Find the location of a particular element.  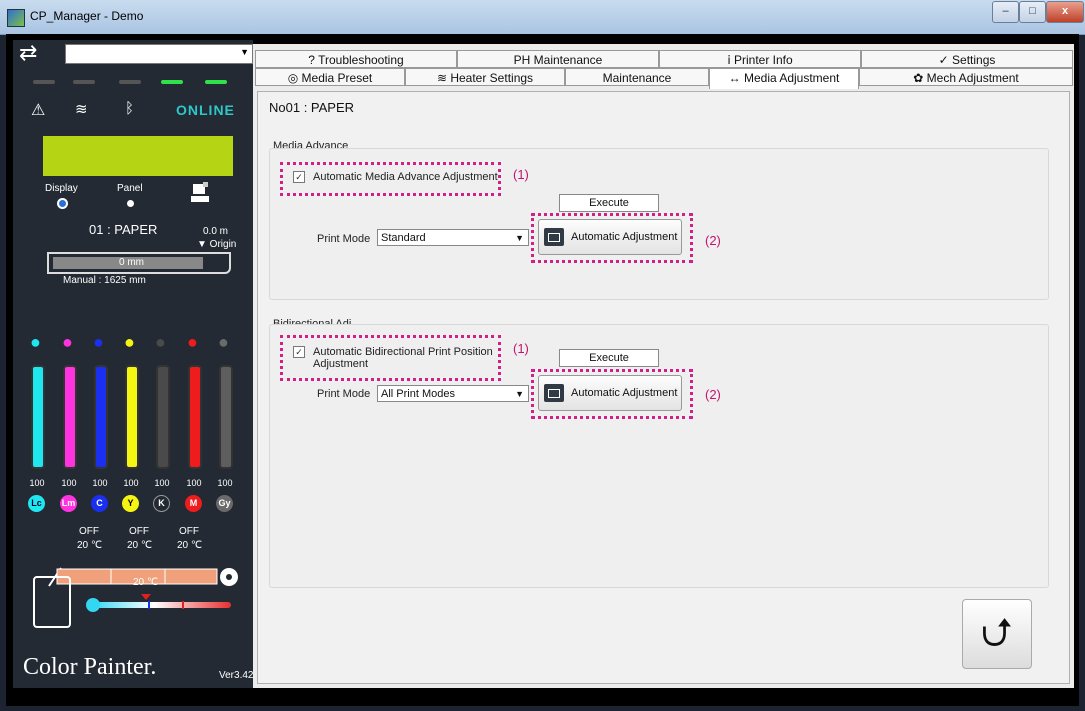

media-length: 0.0 m is located at coordinates (216, 231).